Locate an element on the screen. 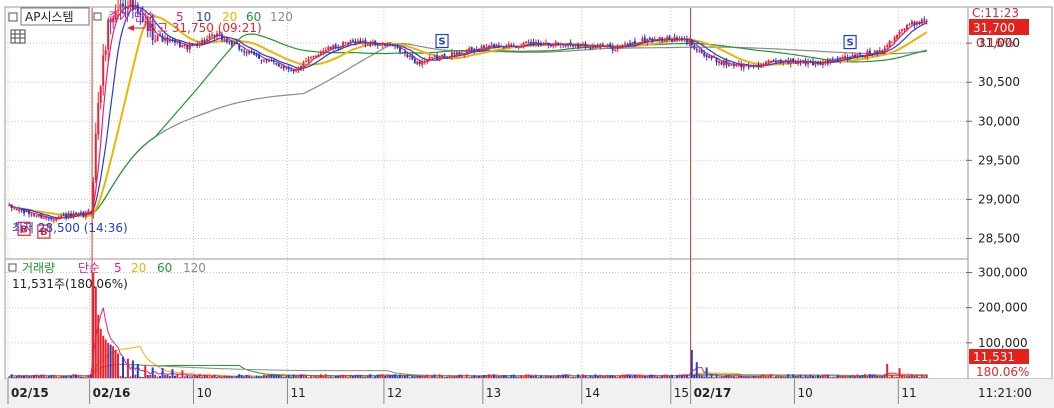 Image resolution: width=1054 pixels, height=408 pixels. grid-toggle-icon is located at coordinates (18, 36).